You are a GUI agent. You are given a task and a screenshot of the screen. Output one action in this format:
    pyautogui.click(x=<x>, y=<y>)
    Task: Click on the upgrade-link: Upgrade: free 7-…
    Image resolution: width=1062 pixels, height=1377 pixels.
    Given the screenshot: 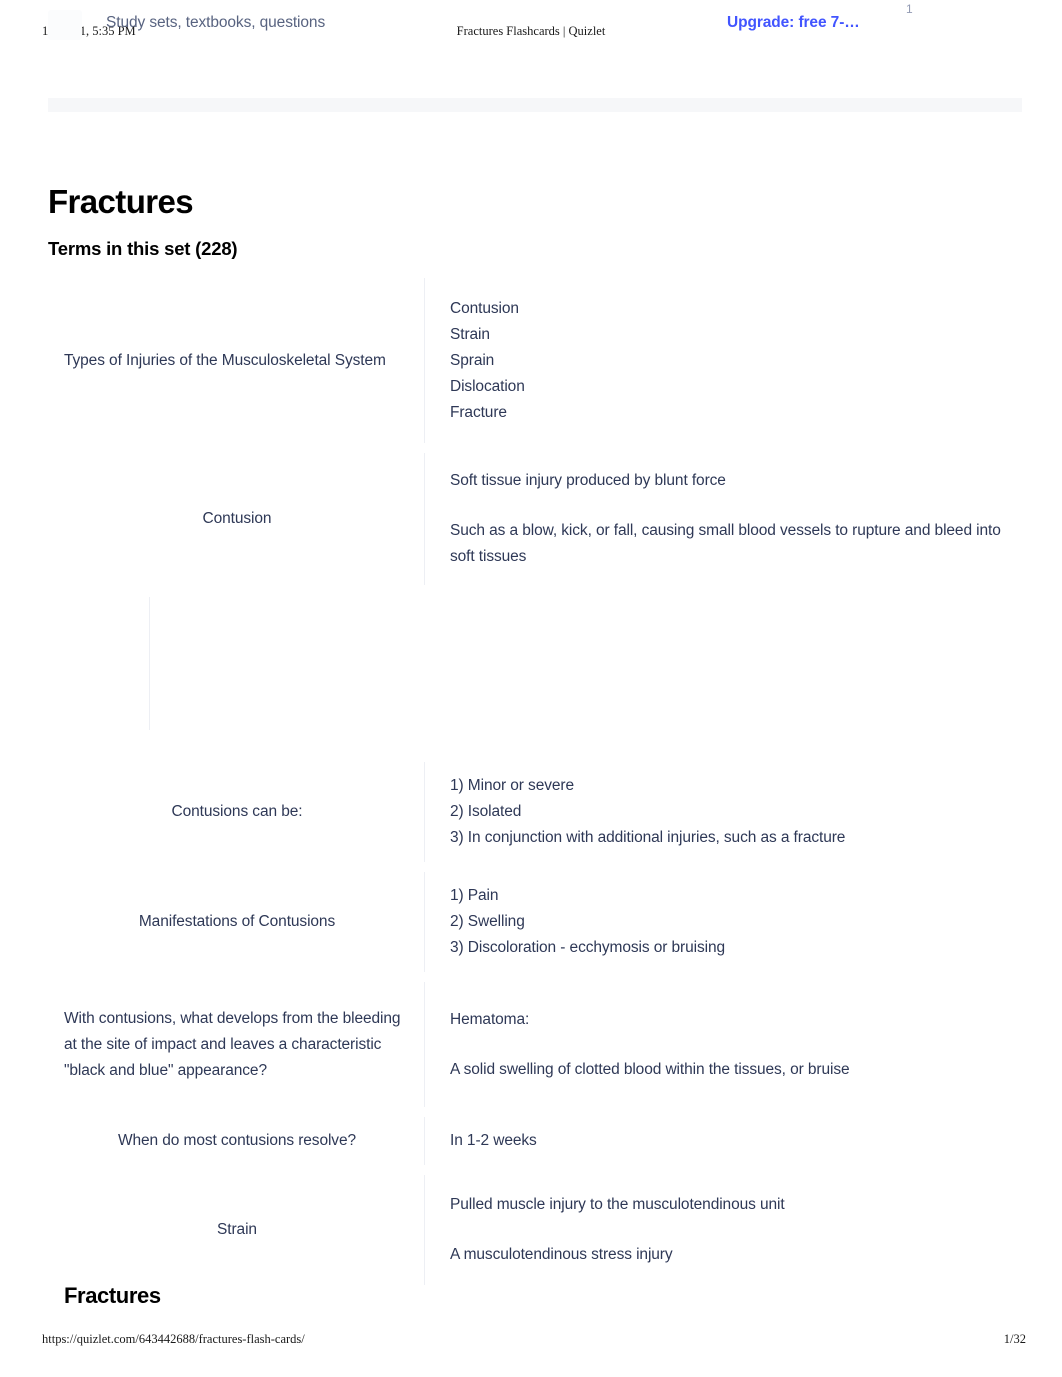 What is the action you would take?
    pyautogui.click(x=793, y=23)
    